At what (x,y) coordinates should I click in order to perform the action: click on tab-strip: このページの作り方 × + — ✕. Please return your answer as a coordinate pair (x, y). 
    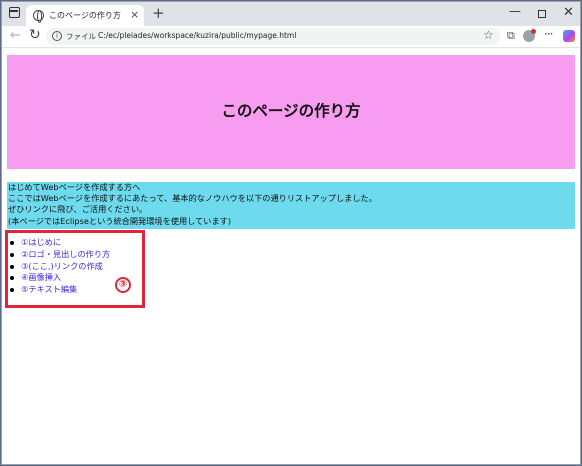
    Looking at the image, I should click on (291, 14).